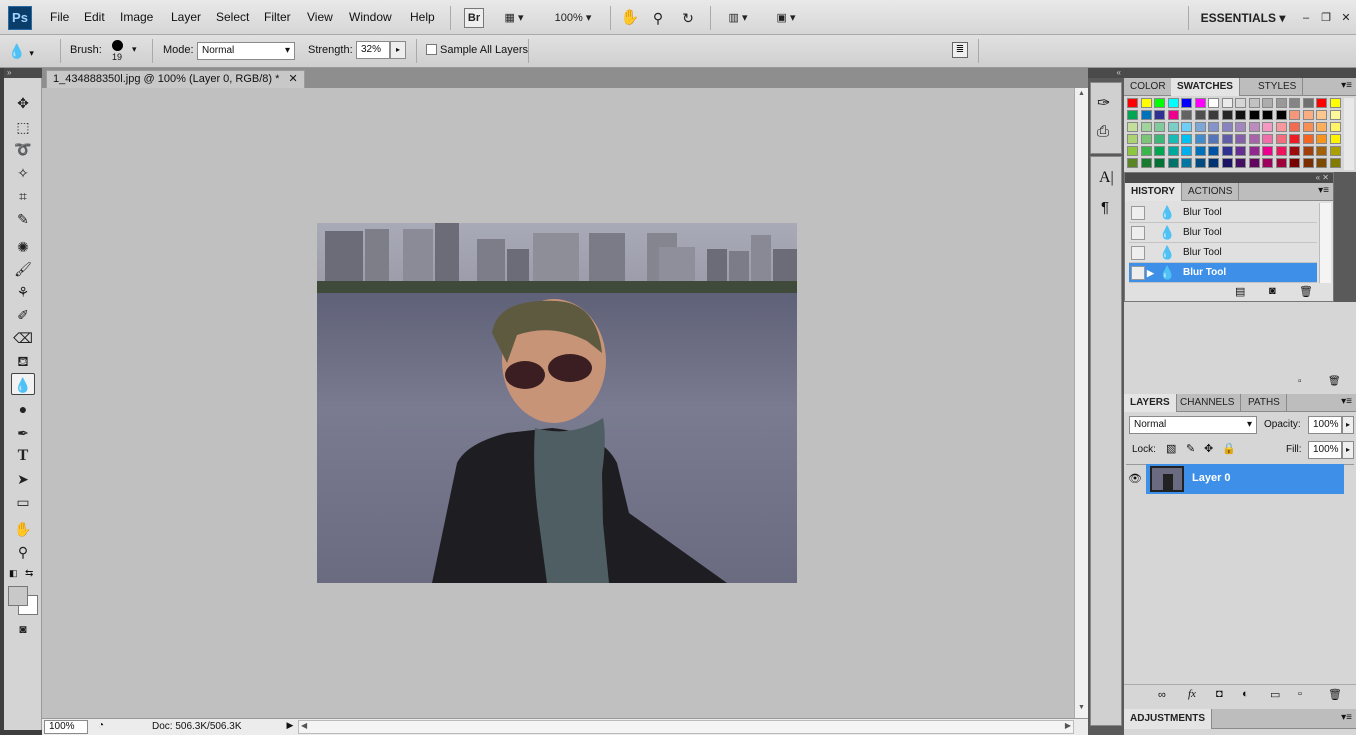 The width and height of the screenshot is (1356, 735). I want to click on zoom-tool-icon: ⚲, so click(23, 552).